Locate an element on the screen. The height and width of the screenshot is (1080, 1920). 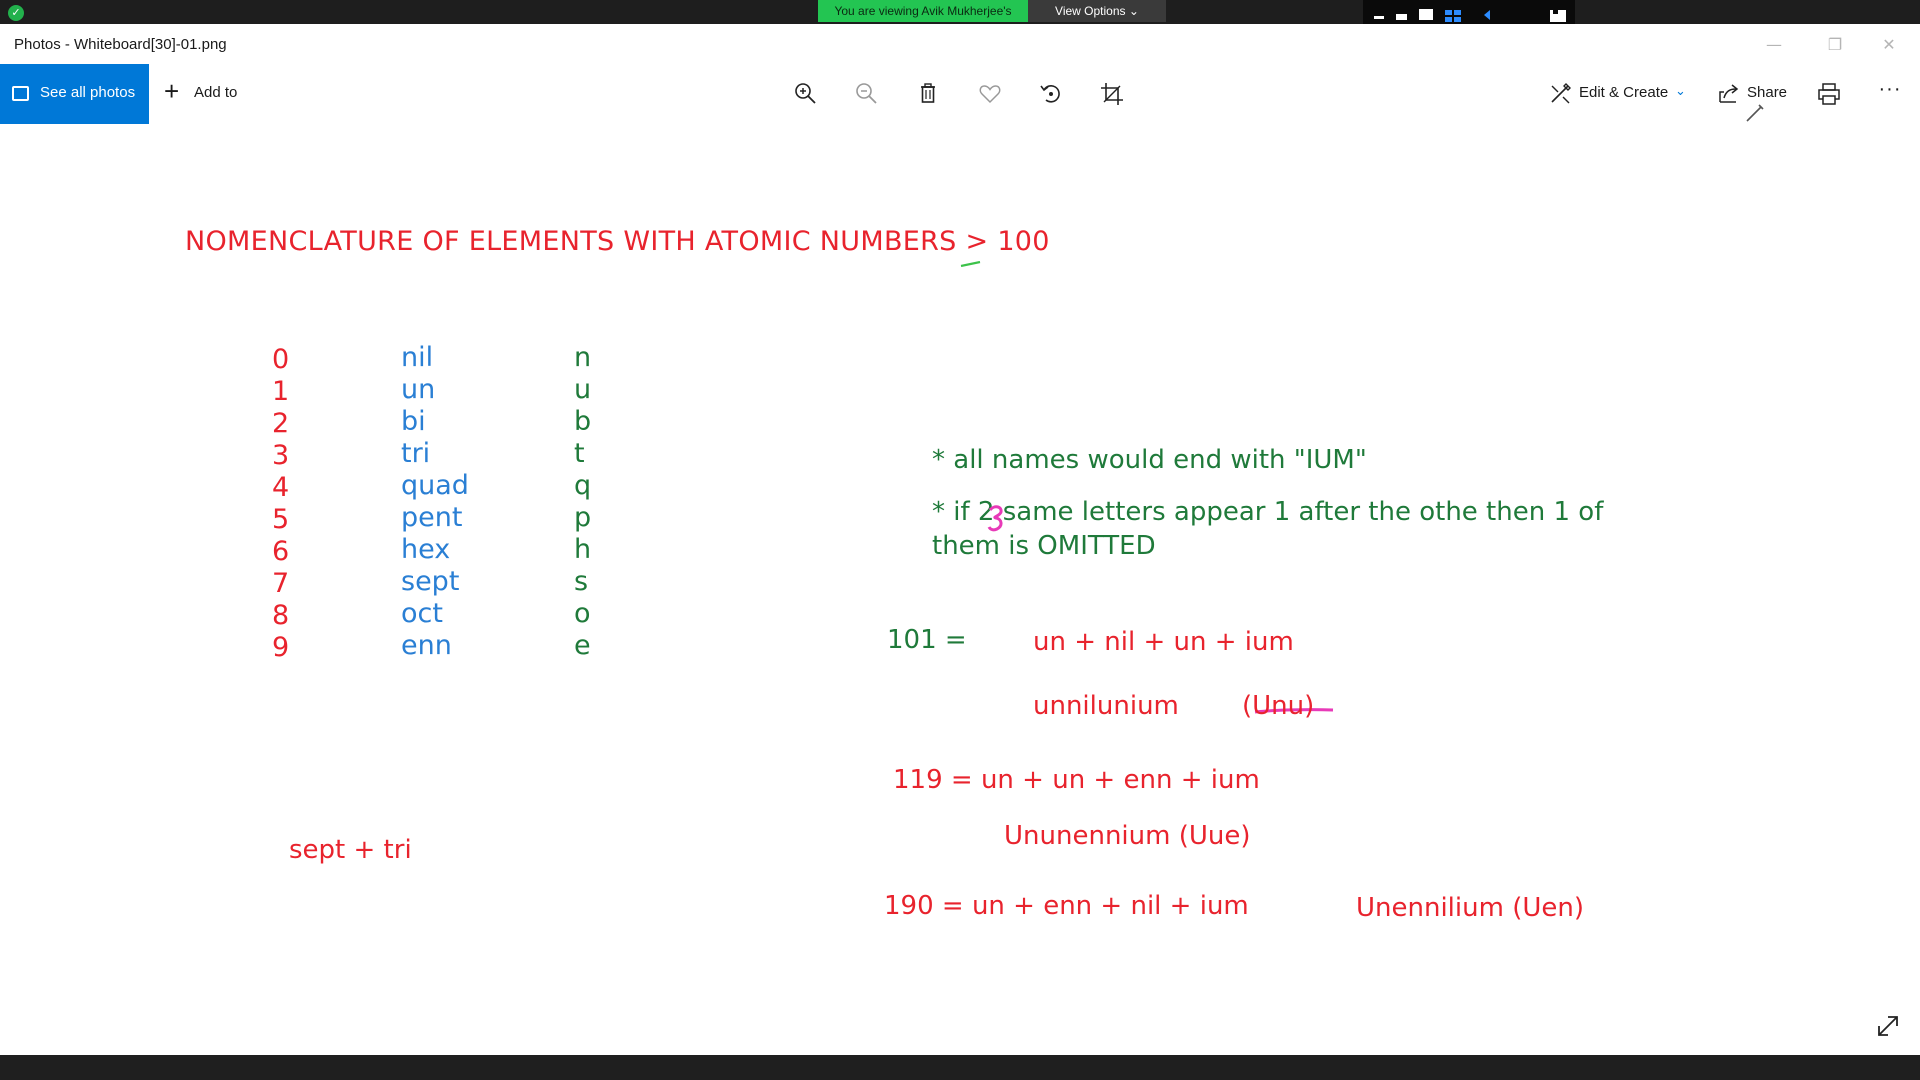
favorite-heart-icon is located at coordinates (990, 94).